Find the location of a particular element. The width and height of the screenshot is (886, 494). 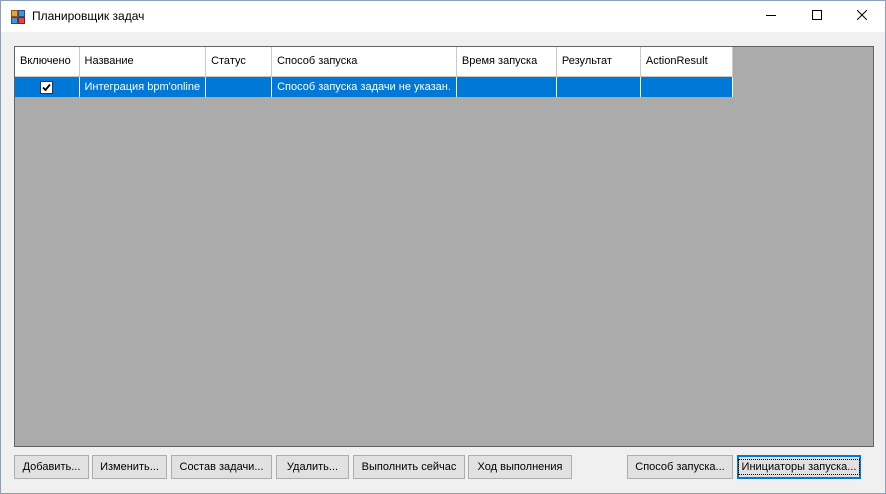

column-header-result: Результат is located at coordinates (598, 62).